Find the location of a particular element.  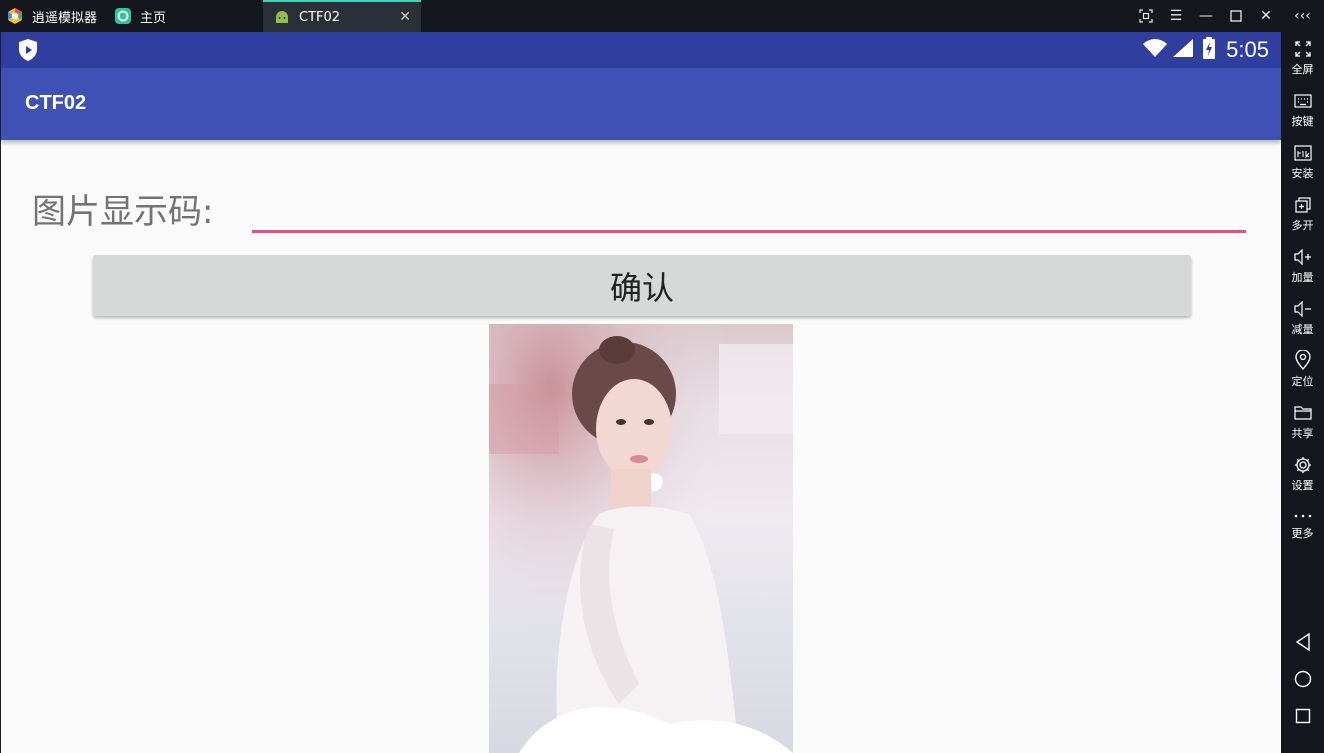

sidebar-item-install: 安装 is located at coordinates (1302, 162).